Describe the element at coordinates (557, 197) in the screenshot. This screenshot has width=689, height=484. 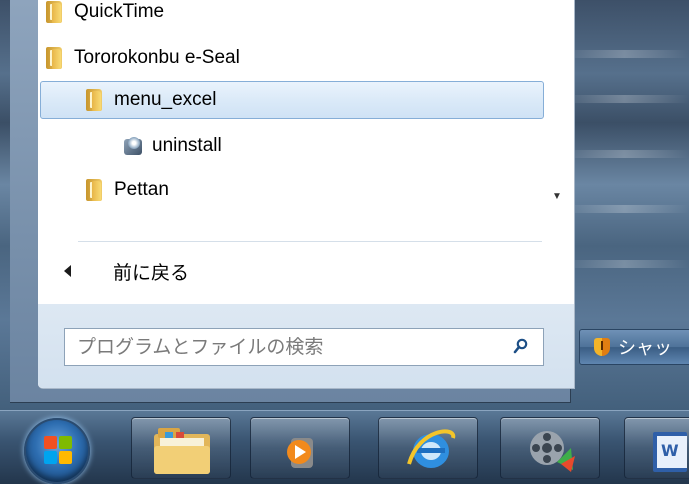
I see `scroll-down-arrow-icon: ▼` at that location.